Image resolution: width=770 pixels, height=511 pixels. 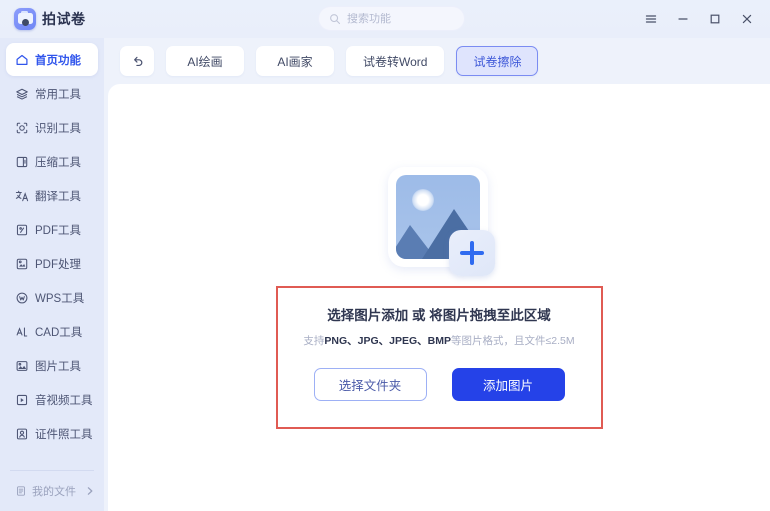 What do you see at coordinates (205, 61) in the screenshot?
I see `tab-ai-drawing: AI绘画` at bounding box center [205, 61].